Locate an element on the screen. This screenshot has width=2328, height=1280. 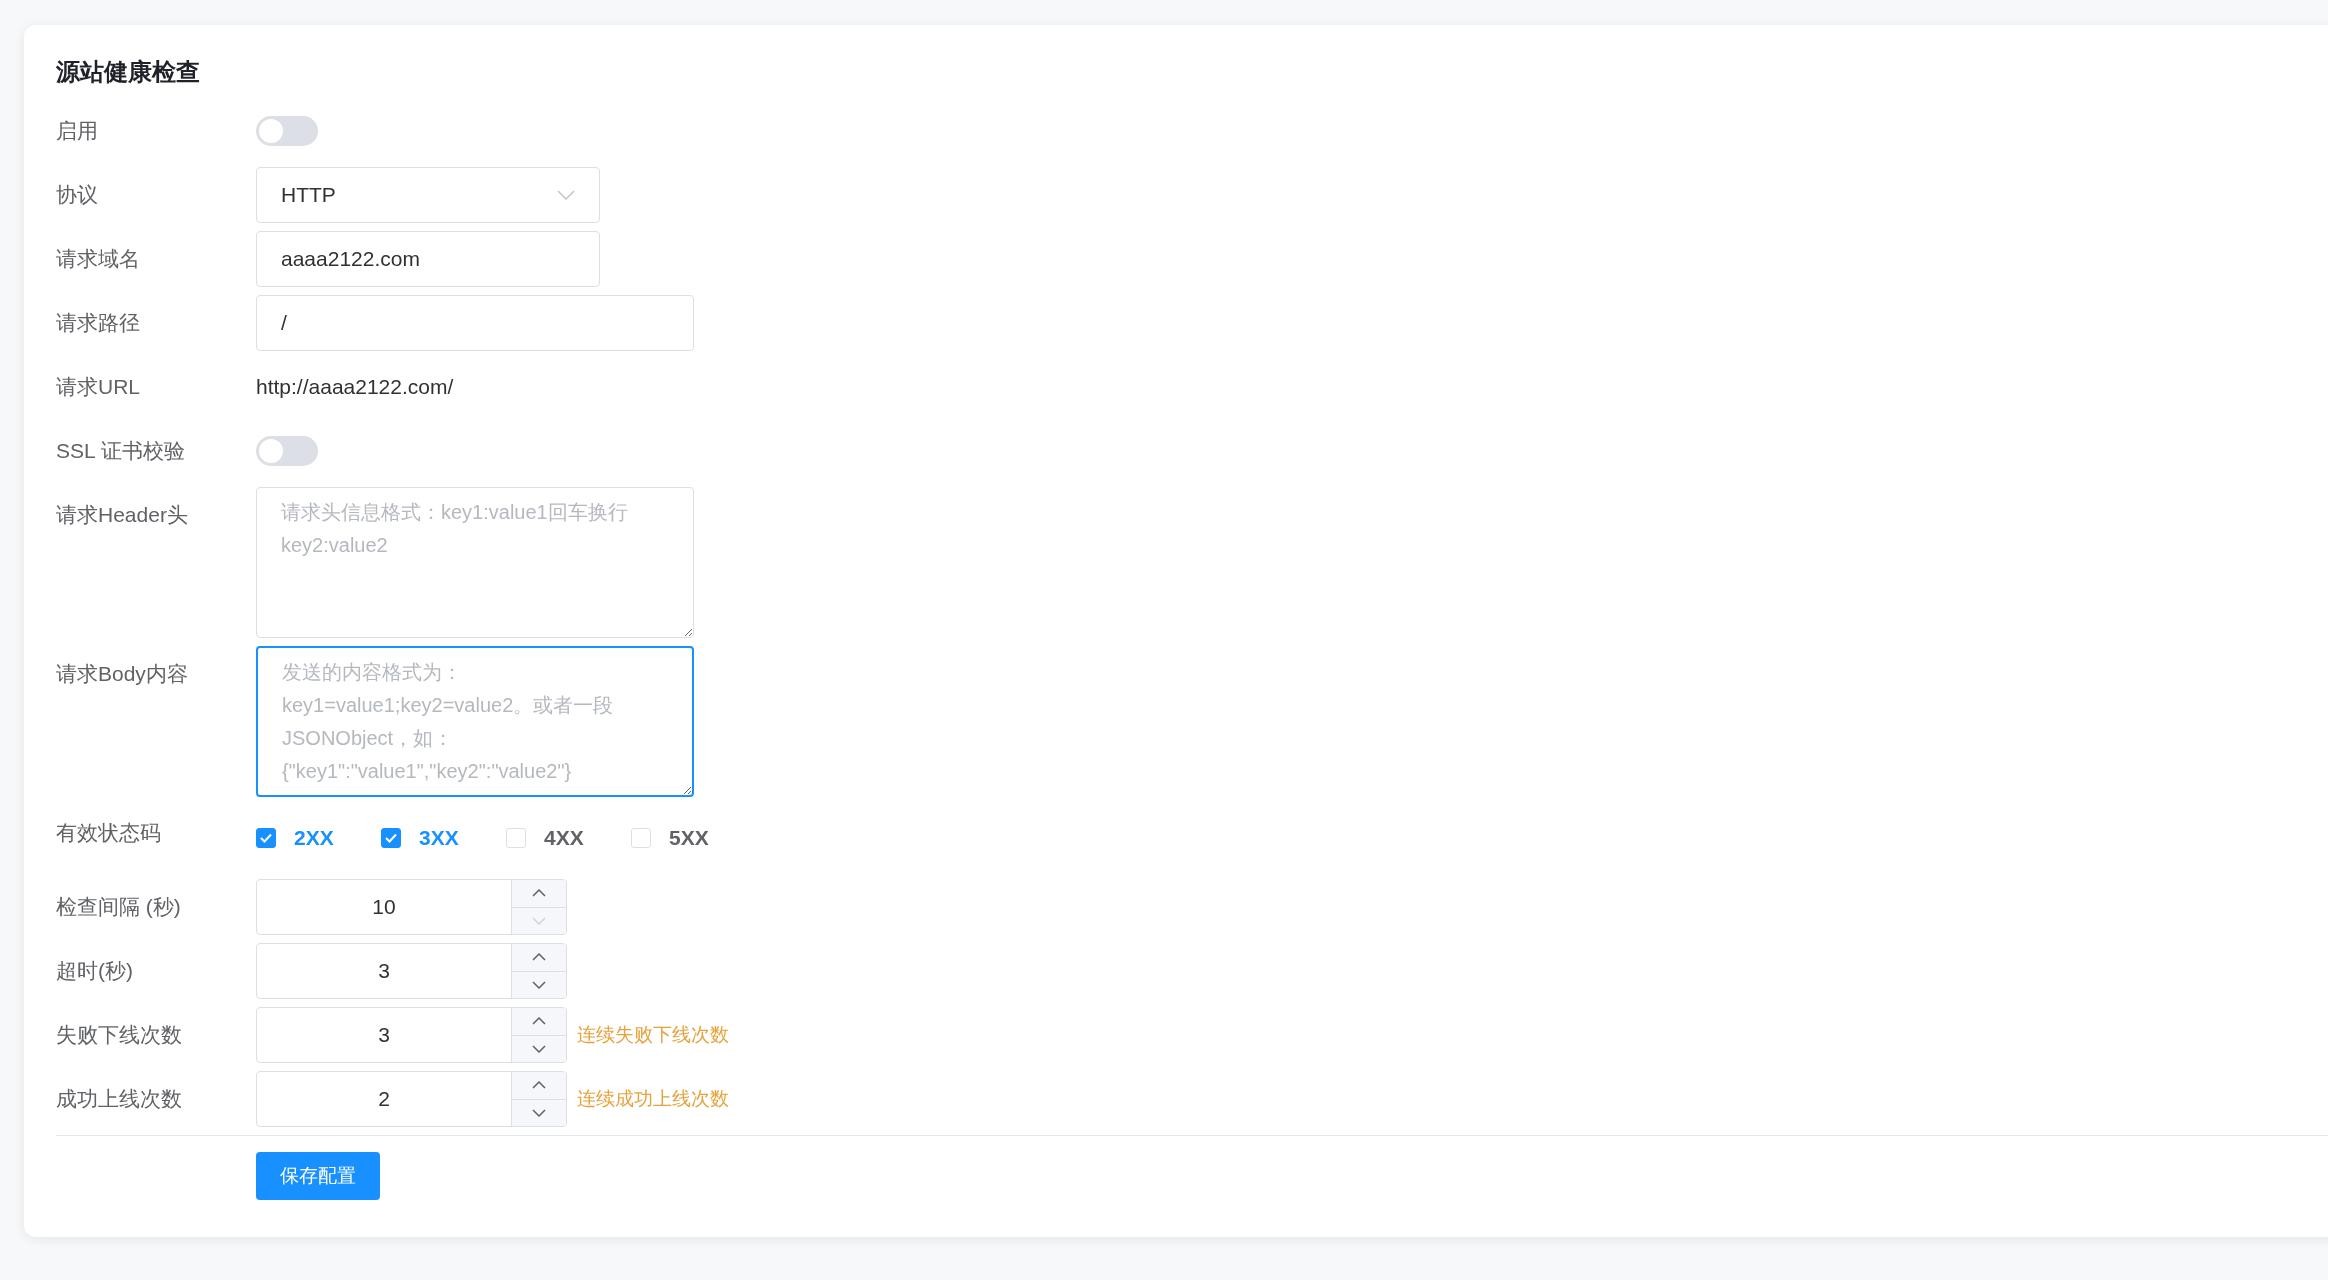
number-input: 10 is located at coordinates (411, 907).